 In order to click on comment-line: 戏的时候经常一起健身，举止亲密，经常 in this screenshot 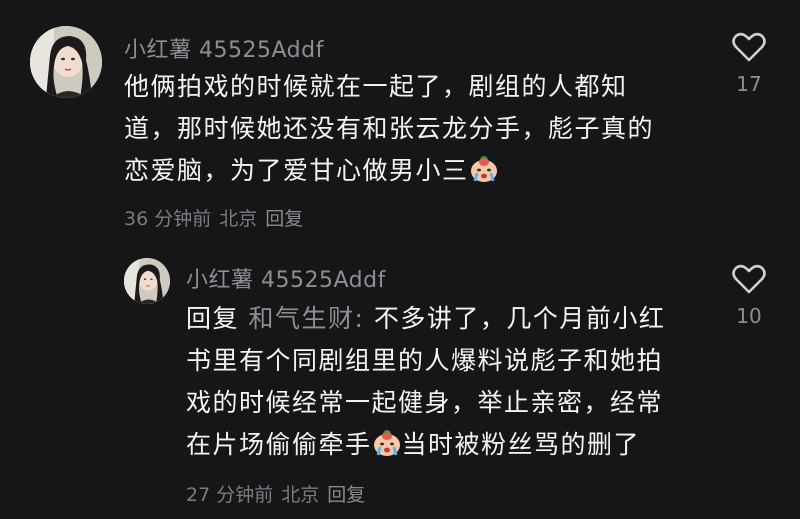, I will do `click(425, 402)`.